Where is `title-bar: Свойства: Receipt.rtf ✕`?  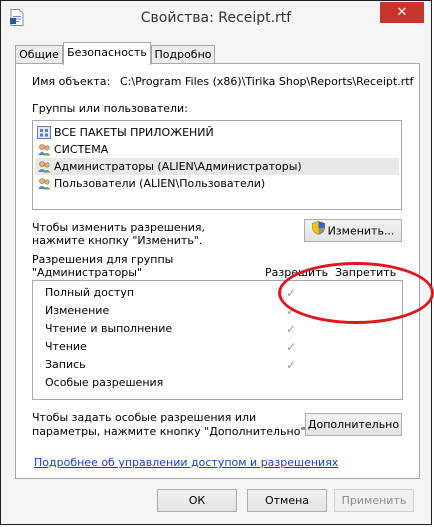
title-bar: Свойства: Receipt.rtf ✕ is located at coordinates (216, 19).